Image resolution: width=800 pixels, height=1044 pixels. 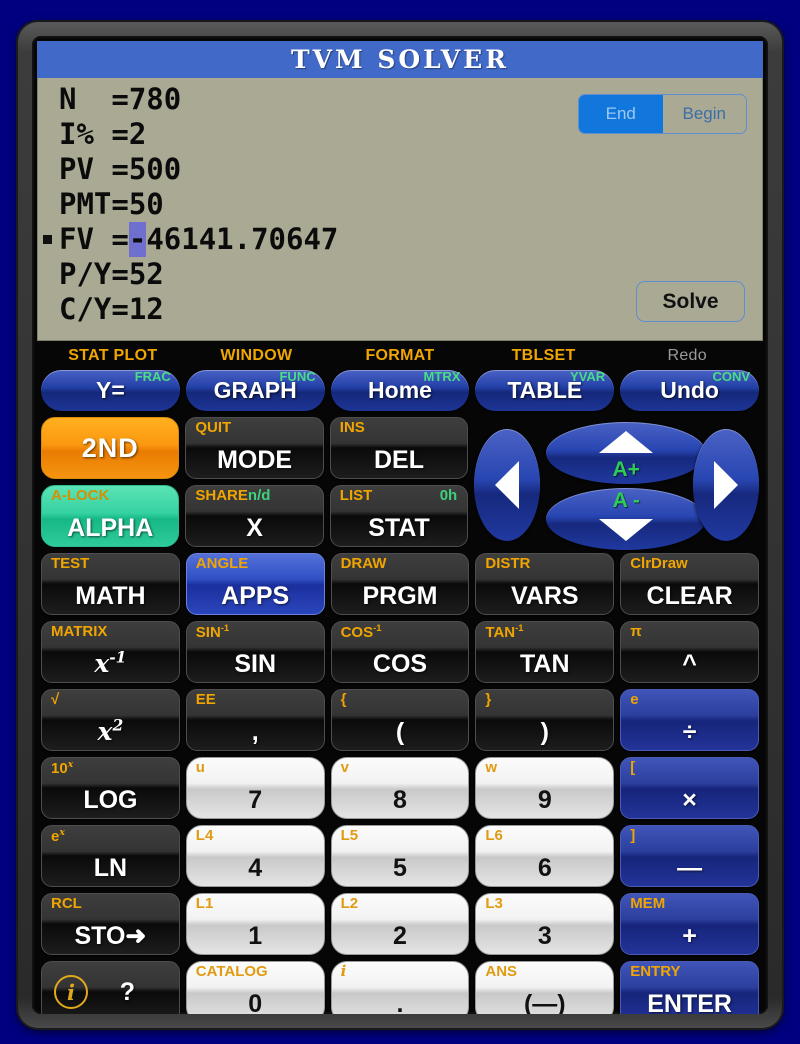 I want to click on key-second-label: LIST, so click(x=356, y=495).